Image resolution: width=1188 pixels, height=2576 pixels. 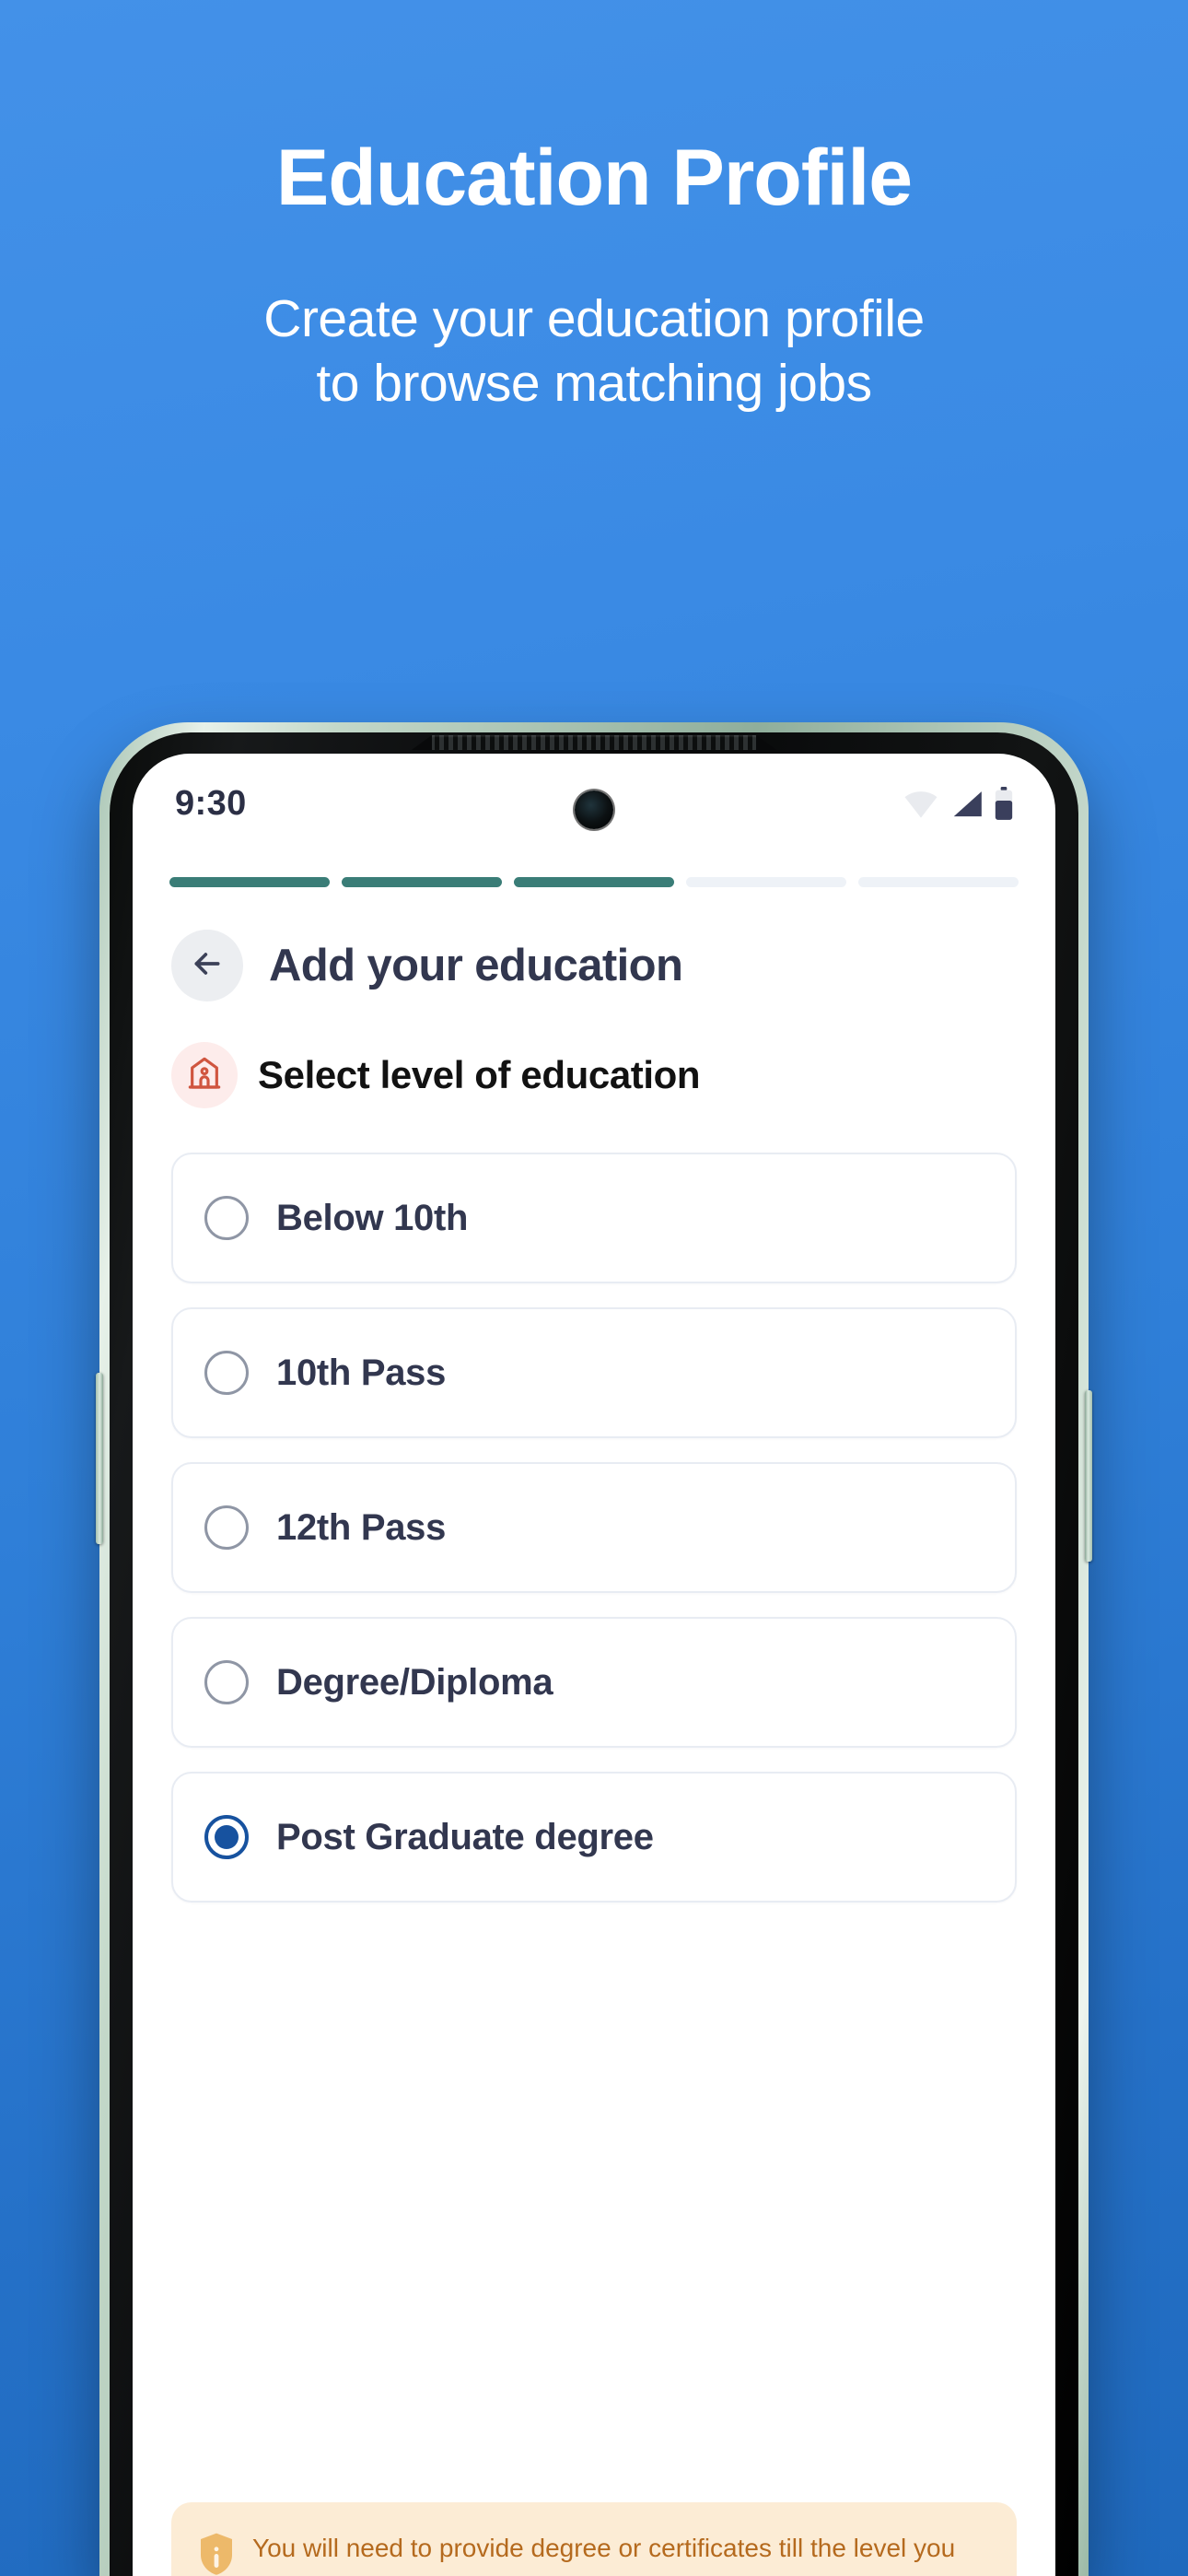 I want to click on status-bar-icons, so click(x=958, y=803).